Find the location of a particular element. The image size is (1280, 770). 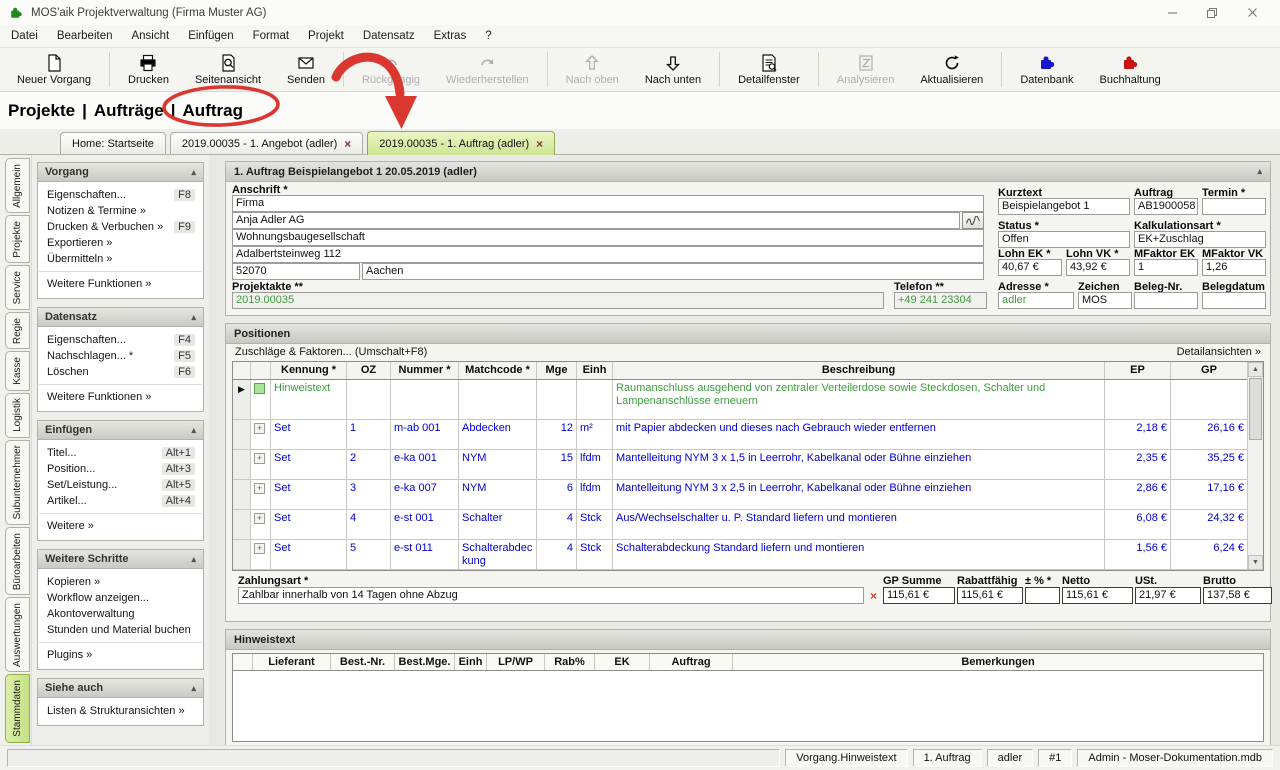

breadcrumb-part-projekte: Projekte is located at coordinates (41, 111).